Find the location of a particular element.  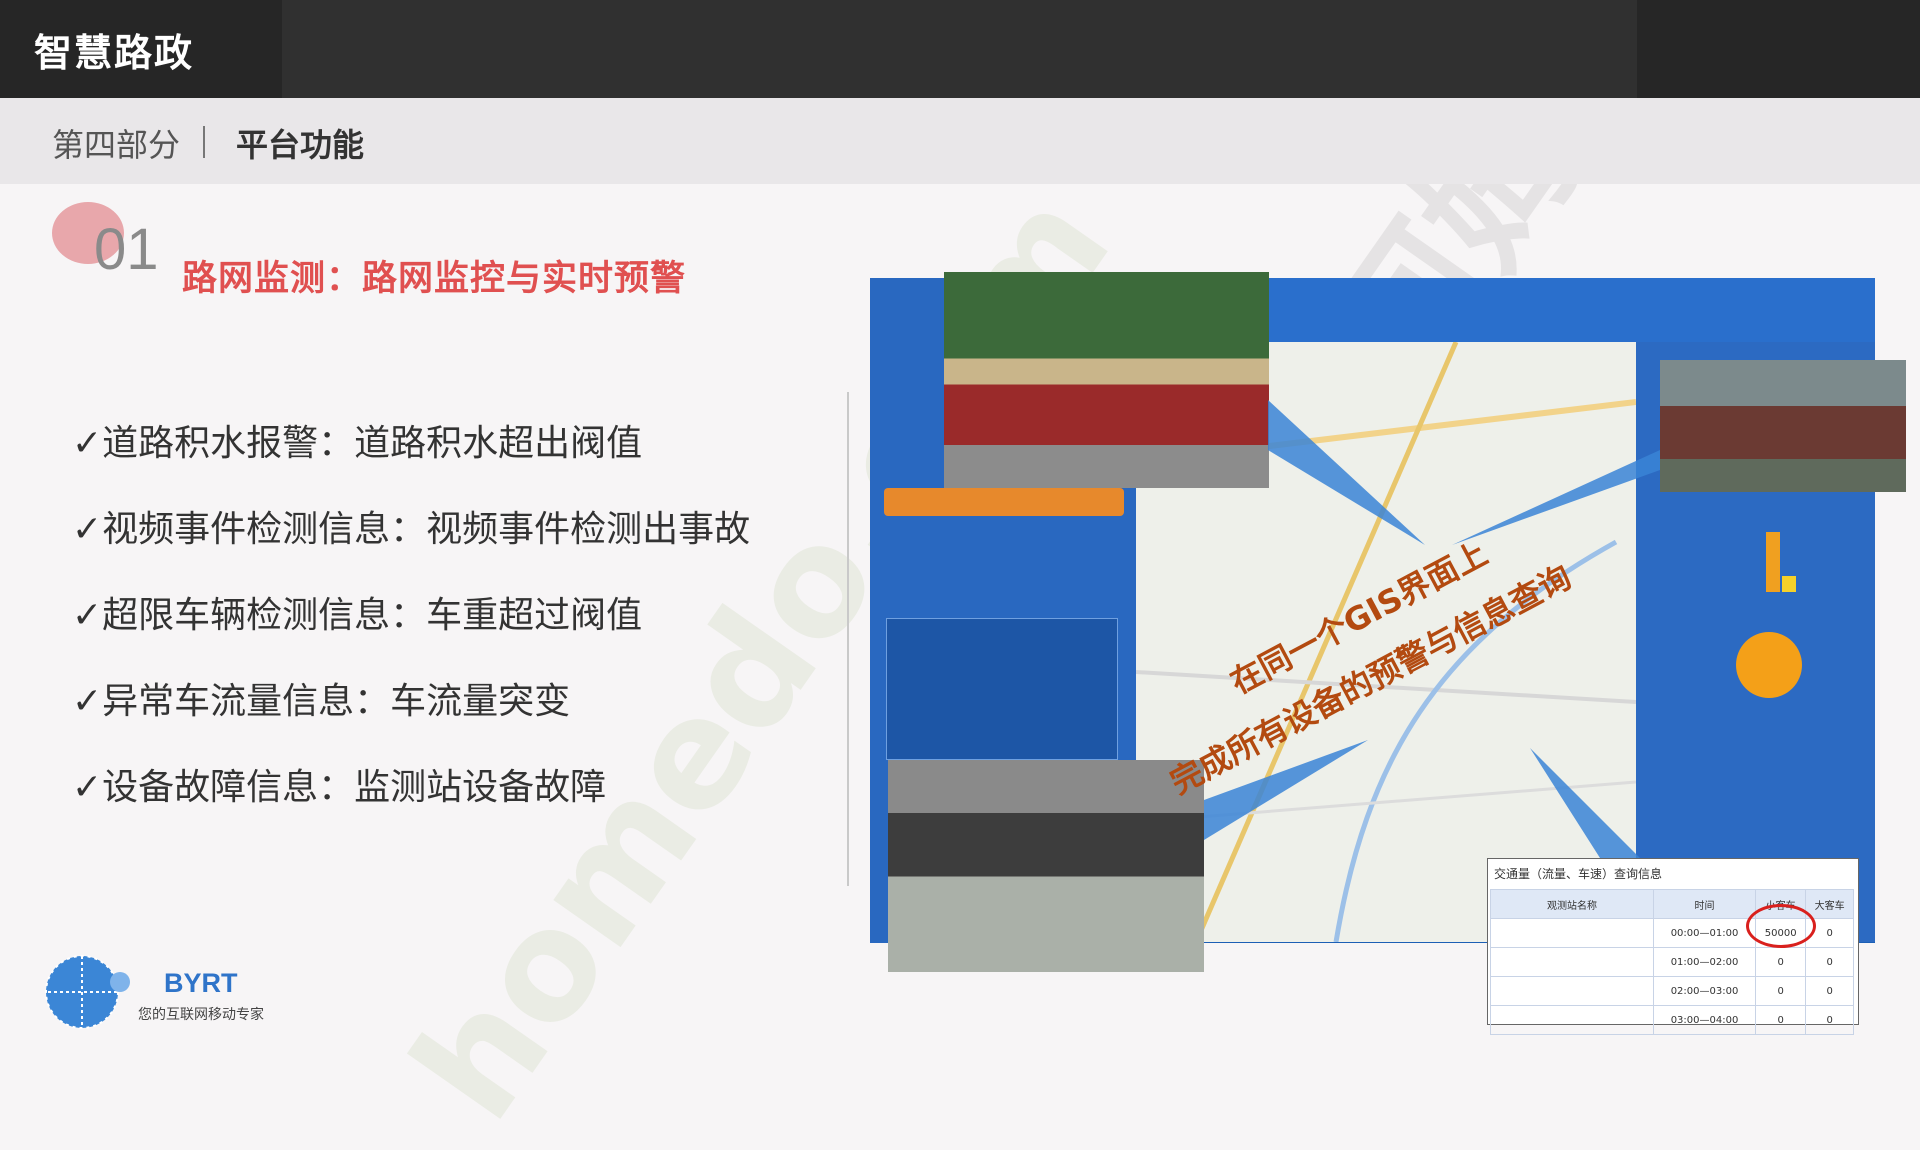

query-box-title: 交通量（流量、车速）查询信息 is located at coordinates (1578, 874).